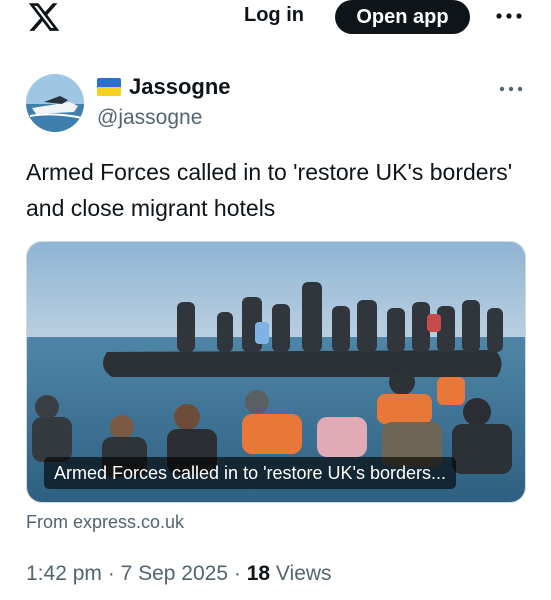  What do you see at coordinates (509, 16) in the screenshot?
I see `more-horizontal-icon` at bounding box center [509, 16].